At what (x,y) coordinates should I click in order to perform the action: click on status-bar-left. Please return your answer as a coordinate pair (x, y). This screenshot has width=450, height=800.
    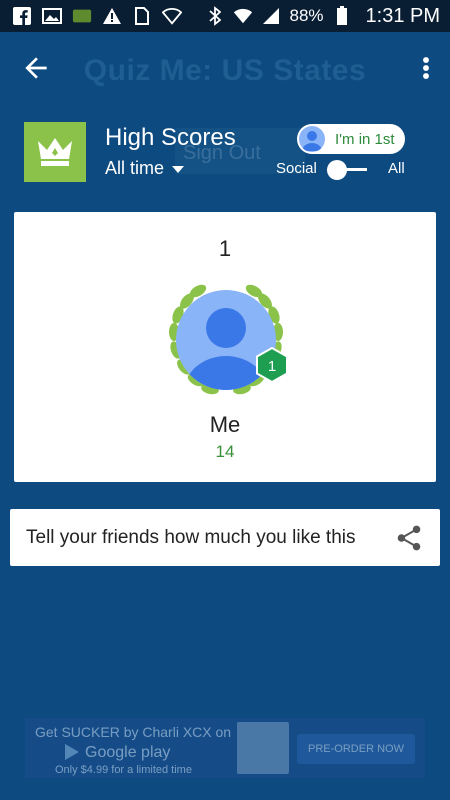
    Looking at the image, I should click on (91, 16).